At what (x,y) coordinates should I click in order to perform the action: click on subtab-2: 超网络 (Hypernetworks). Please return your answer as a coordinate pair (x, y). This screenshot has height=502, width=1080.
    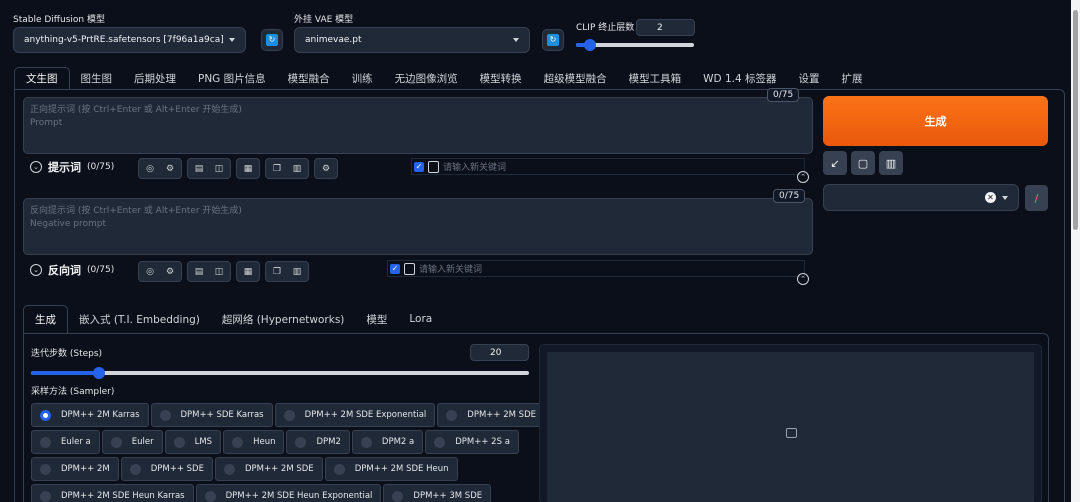
    Looking at the image, I should click on (283, 319).